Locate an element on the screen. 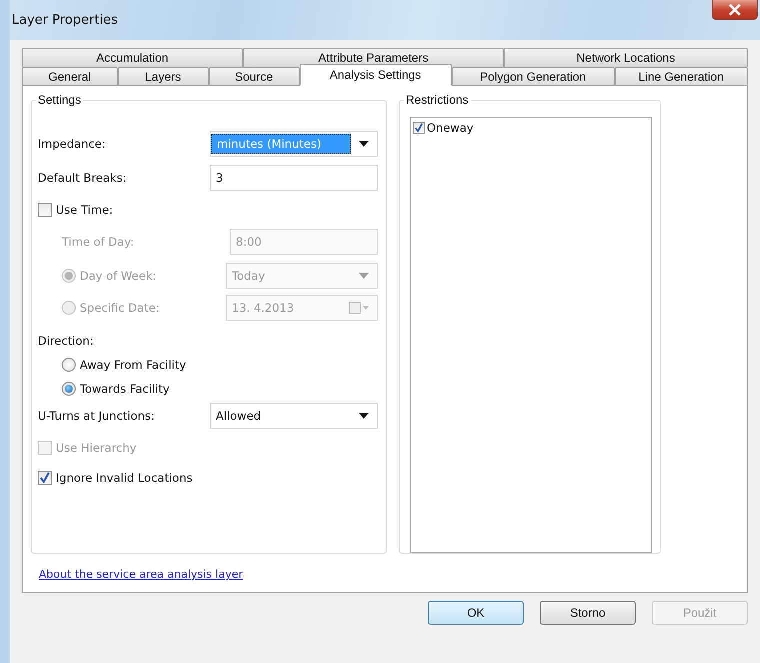  restriction-label: Oneway is located at coordinates (450, 128).